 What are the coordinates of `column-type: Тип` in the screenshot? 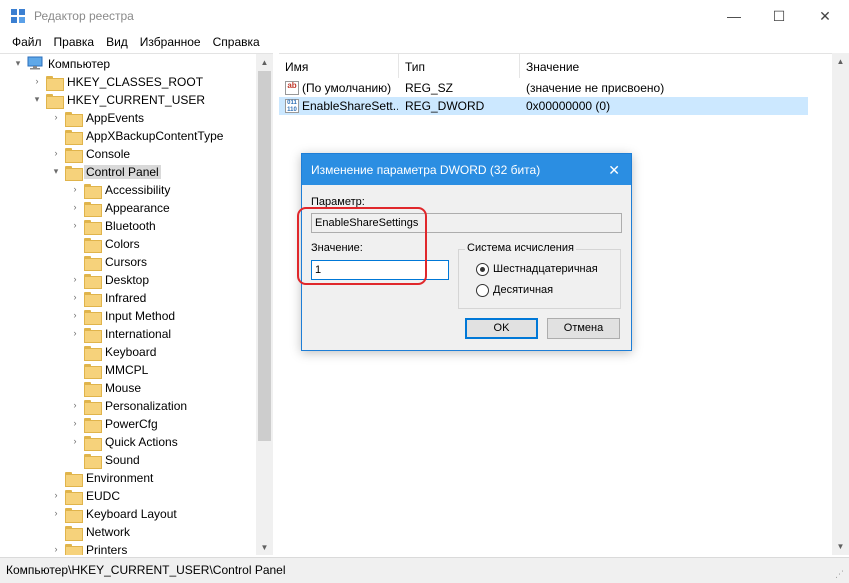 It's located at (459, 66).